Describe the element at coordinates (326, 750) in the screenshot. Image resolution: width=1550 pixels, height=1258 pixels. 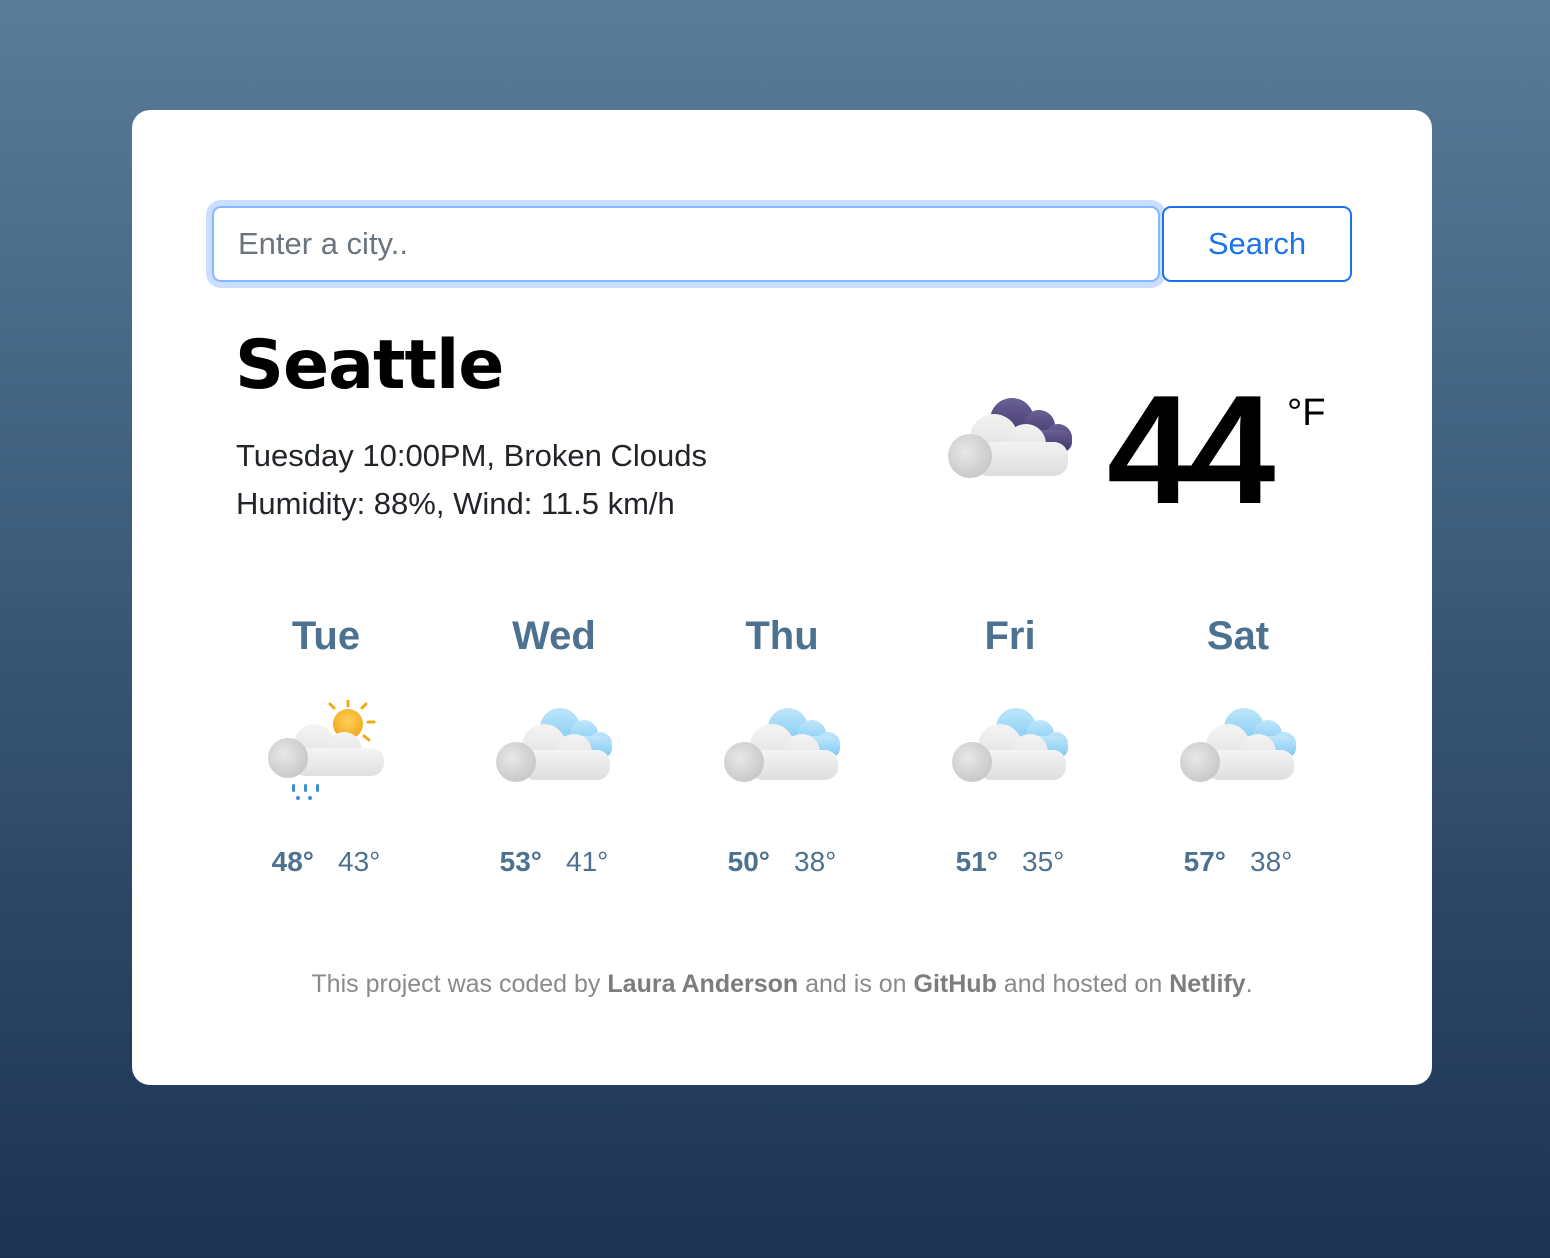
I see `rain-sun-icon` at that location.